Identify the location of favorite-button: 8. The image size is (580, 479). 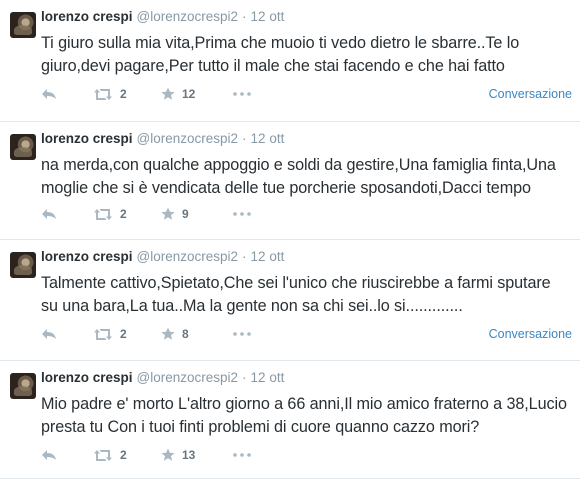
(175, 334).